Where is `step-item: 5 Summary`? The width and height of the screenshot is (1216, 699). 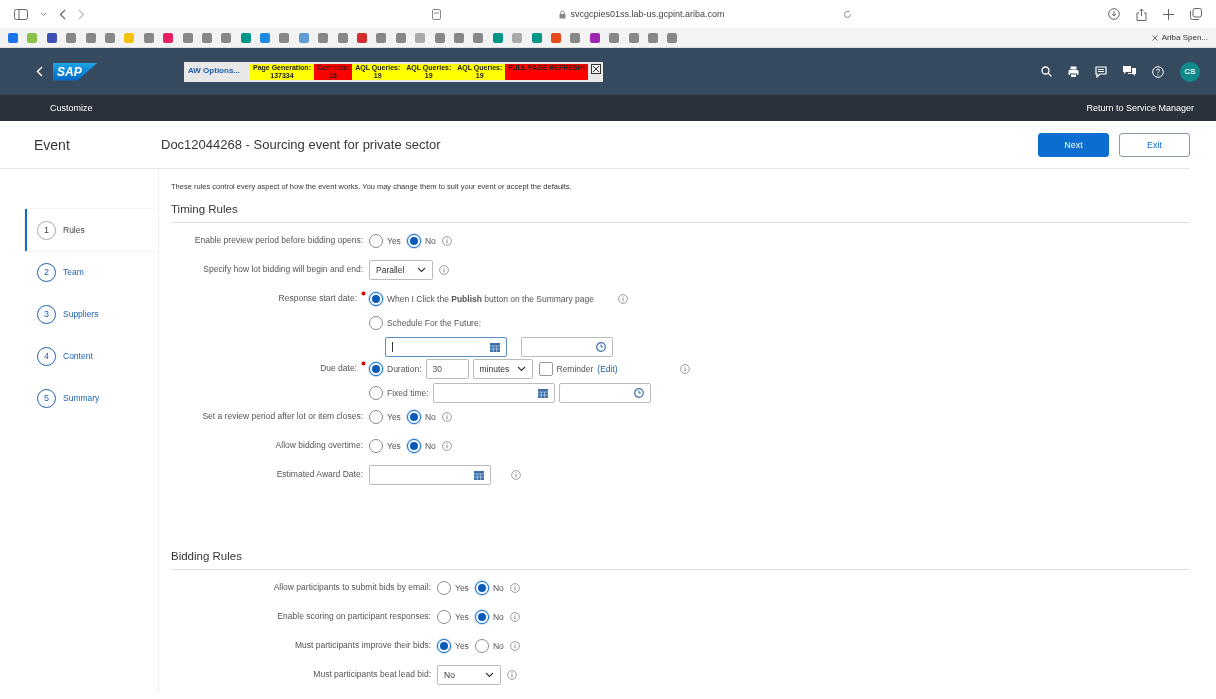 step-item: 5 Summary is located at coordinates (91, 398).